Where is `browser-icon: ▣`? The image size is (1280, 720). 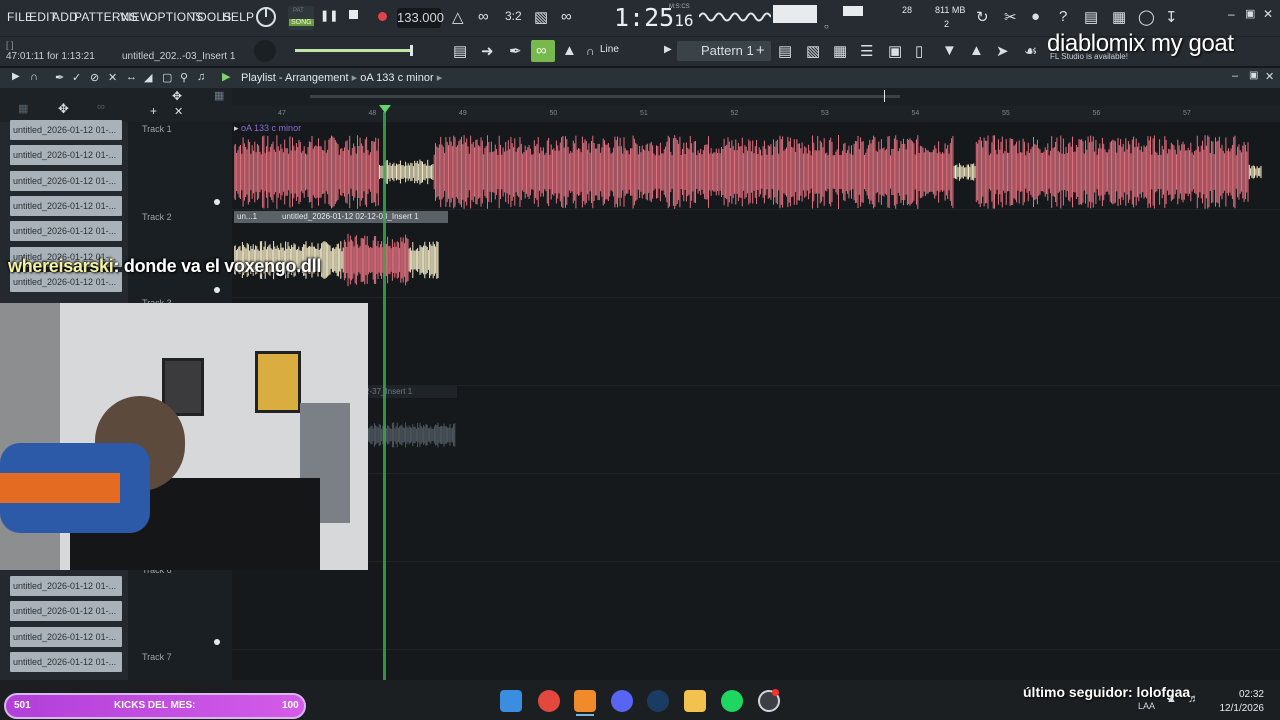 browser-icon: ▣ is located at coordinates (895, 51).